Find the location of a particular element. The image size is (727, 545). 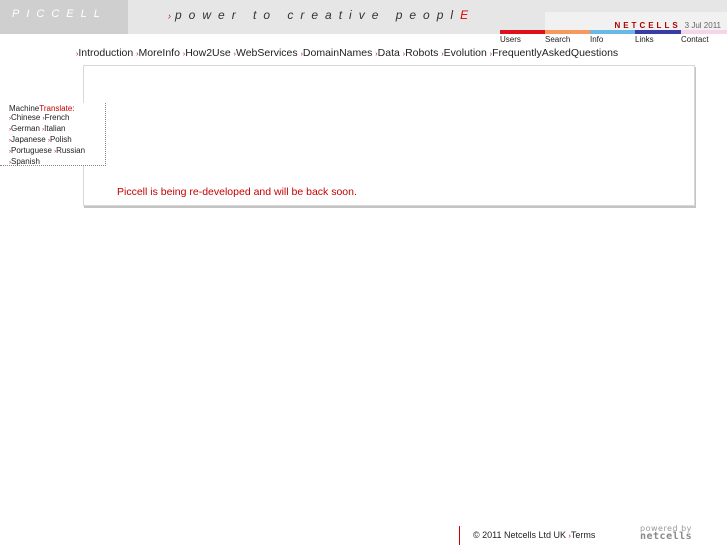

translate-row: ›Portuguese ›Russian is located at coordinates (57, 151).